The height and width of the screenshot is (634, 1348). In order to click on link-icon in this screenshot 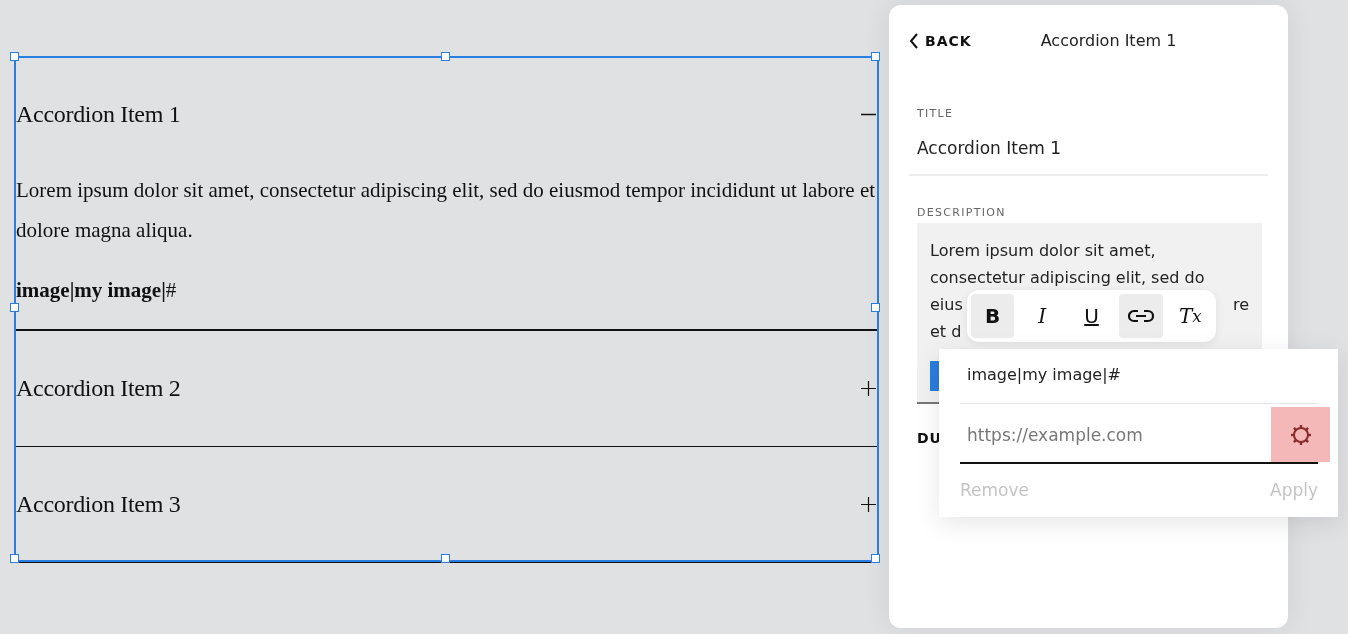, I will do `click(1140, 316)`.